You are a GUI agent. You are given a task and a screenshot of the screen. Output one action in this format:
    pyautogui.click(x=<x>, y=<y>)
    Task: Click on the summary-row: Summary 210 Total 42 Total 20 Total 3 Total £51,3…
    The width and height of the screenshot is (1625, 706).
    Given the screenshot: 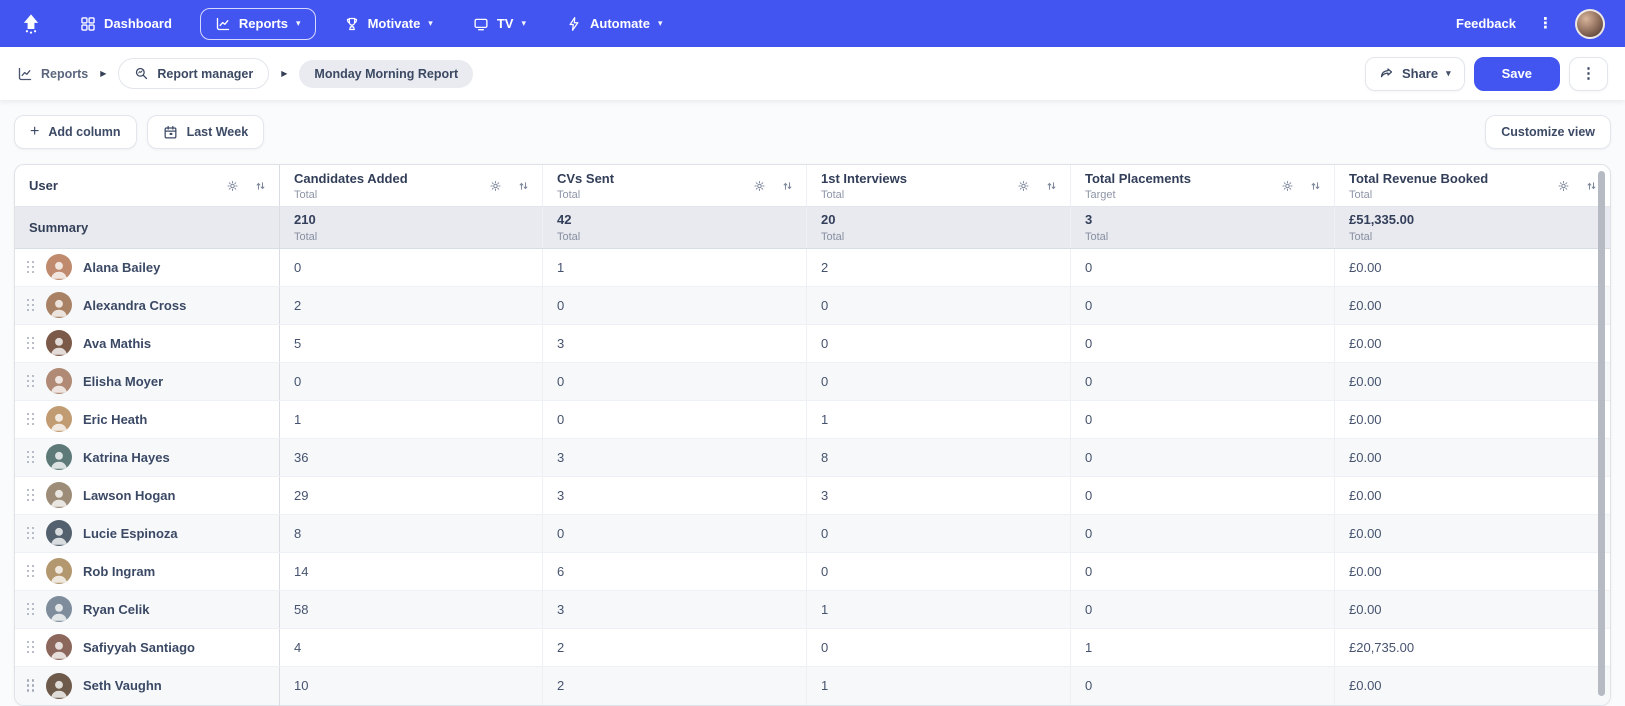 What is the action you would take?
    pyautogui.click(x=812, y=228)
    